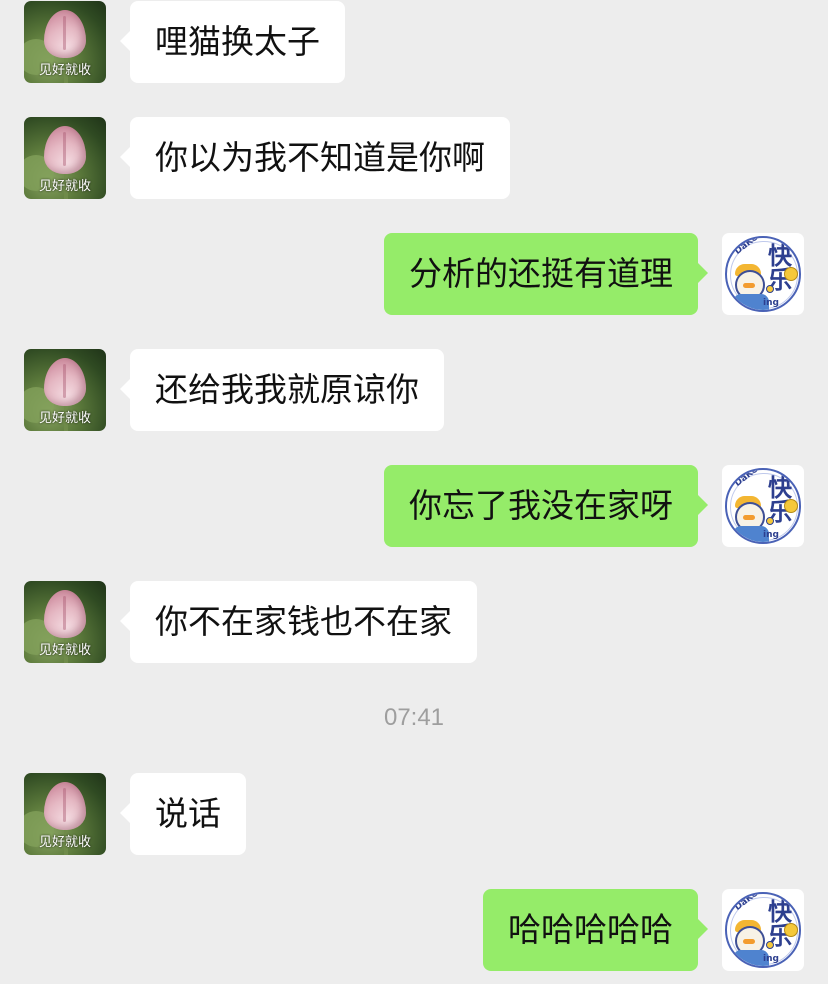 The image size is (828, 984). I want to click on message-bubble-incoming: 哩猫换太子, so click(232, 42).